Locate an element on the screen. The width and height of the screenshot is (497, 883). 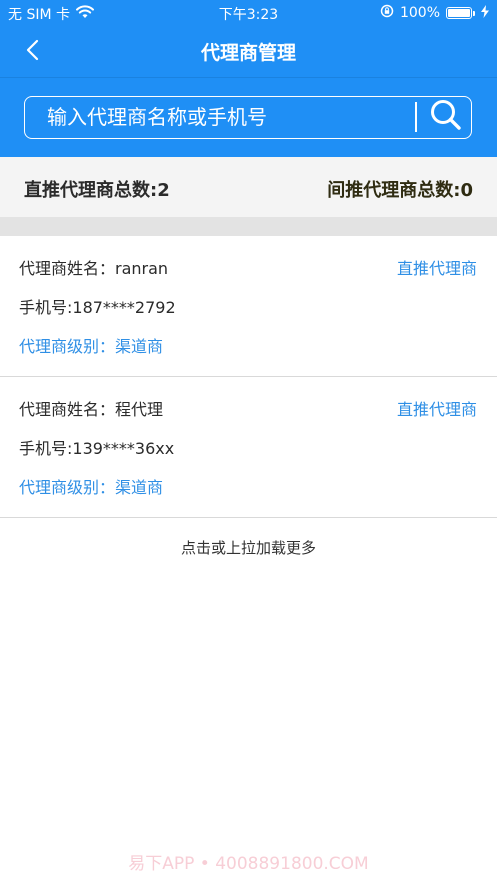
indirect-agent-total: 间推代理商总数:0 is located at coordinates (400, 190).